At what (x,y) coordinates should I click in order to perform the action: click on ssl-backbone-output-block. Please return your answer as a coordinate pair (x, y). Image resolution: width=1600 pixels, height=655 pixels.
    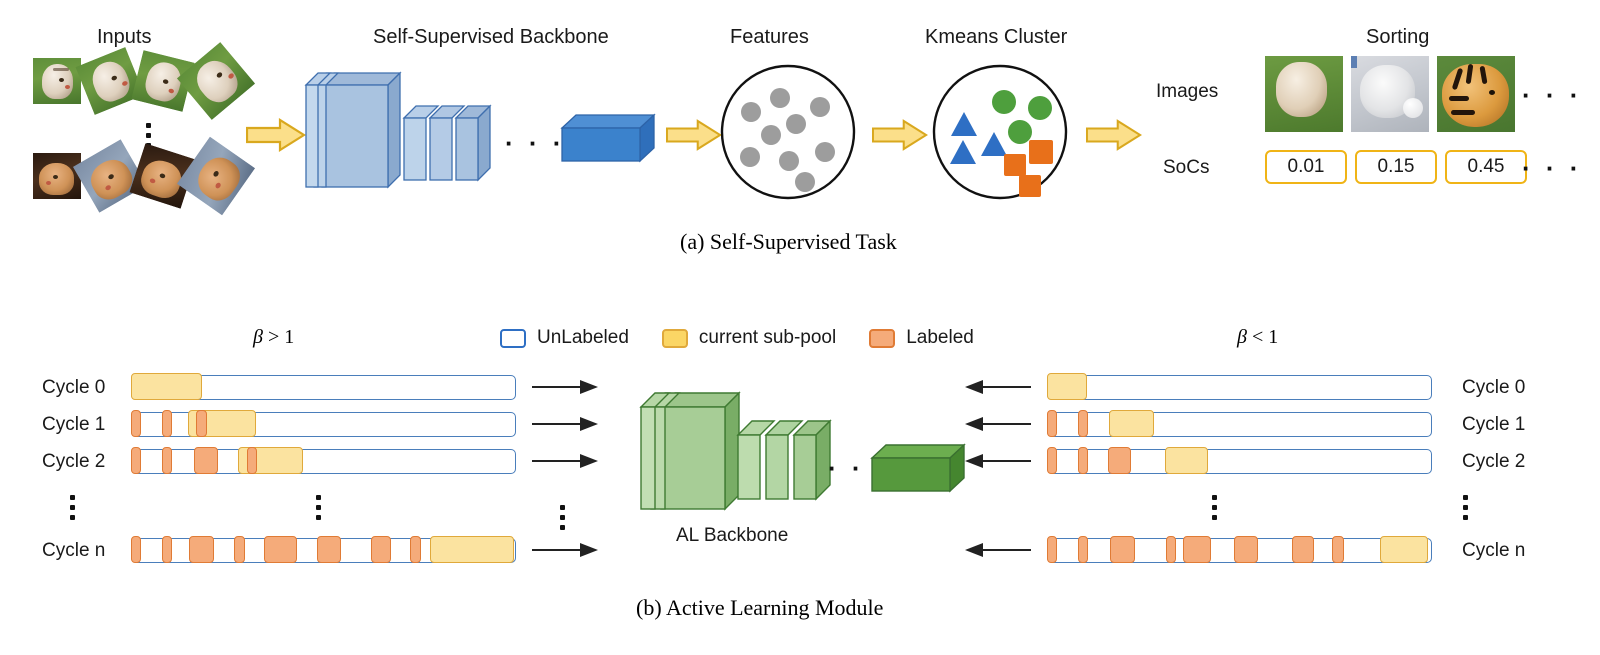
    Looking at the image, I should click on (608, 141).